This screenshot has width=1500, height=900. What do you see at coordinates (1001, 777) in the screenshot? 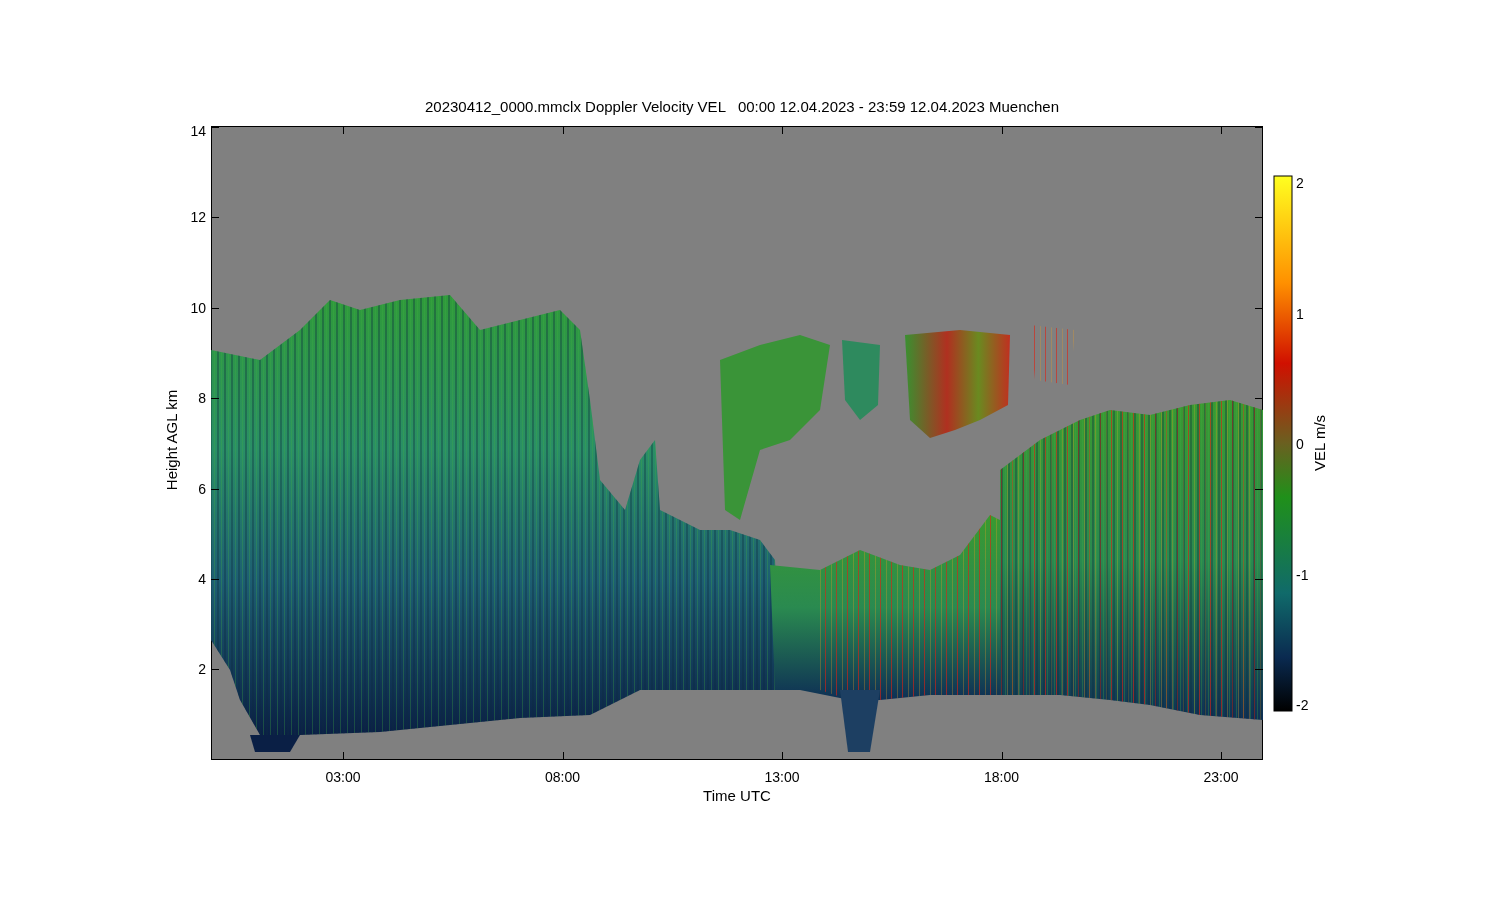
I see `x-tick-label: 18:00` at bounding box center [1001, 777].